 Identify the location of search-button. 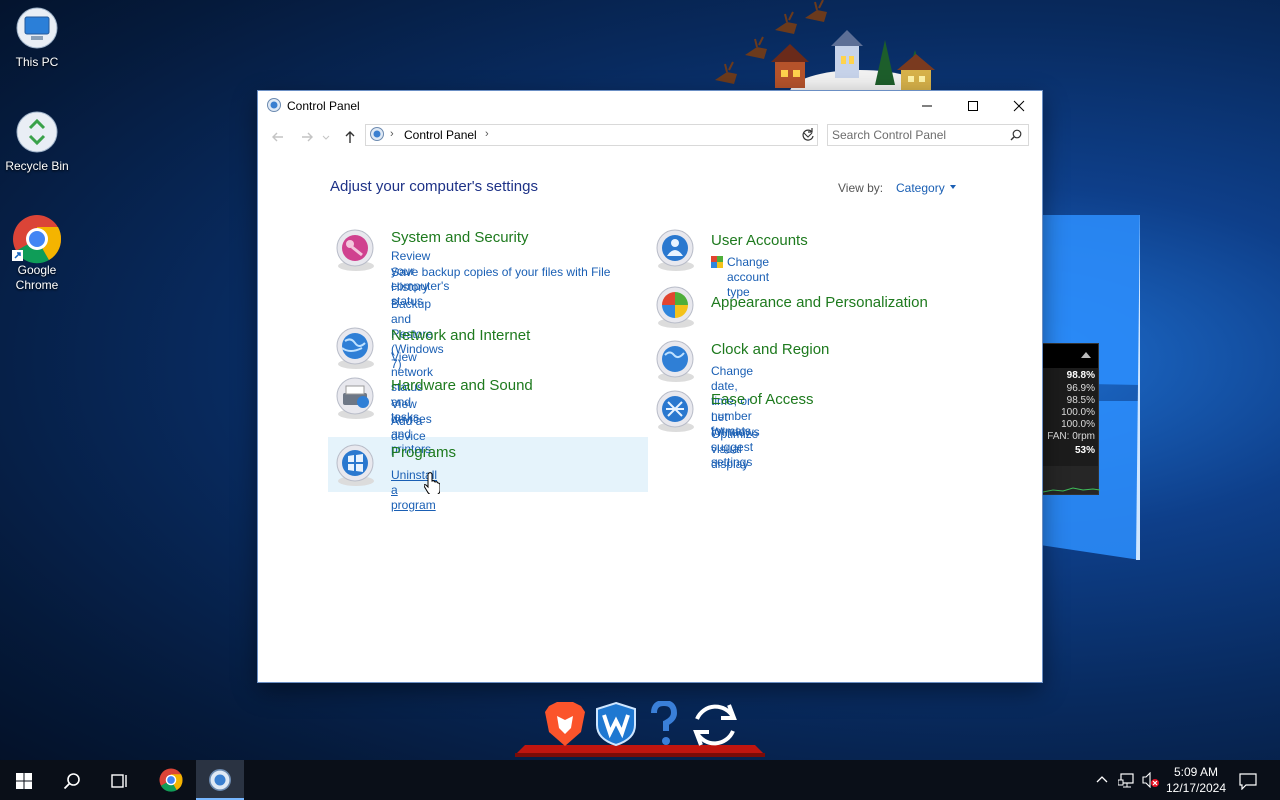
(72, 780).